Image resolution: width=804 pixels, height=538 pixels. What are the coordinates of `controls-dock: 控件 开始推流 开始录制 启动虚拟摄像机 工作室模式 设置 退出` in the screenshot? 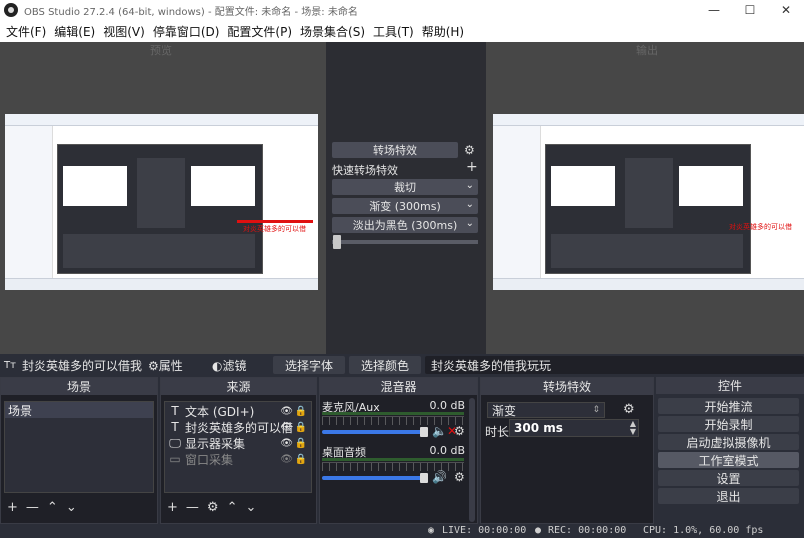 It's located at (730, 450).